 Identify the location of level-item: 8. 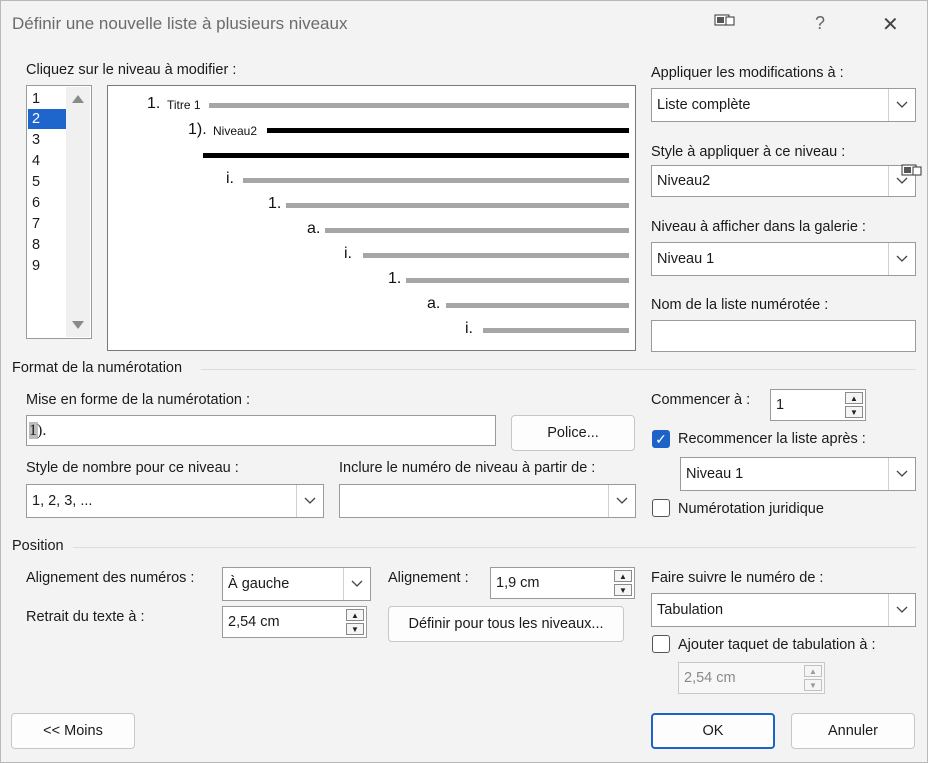
(48, 245).